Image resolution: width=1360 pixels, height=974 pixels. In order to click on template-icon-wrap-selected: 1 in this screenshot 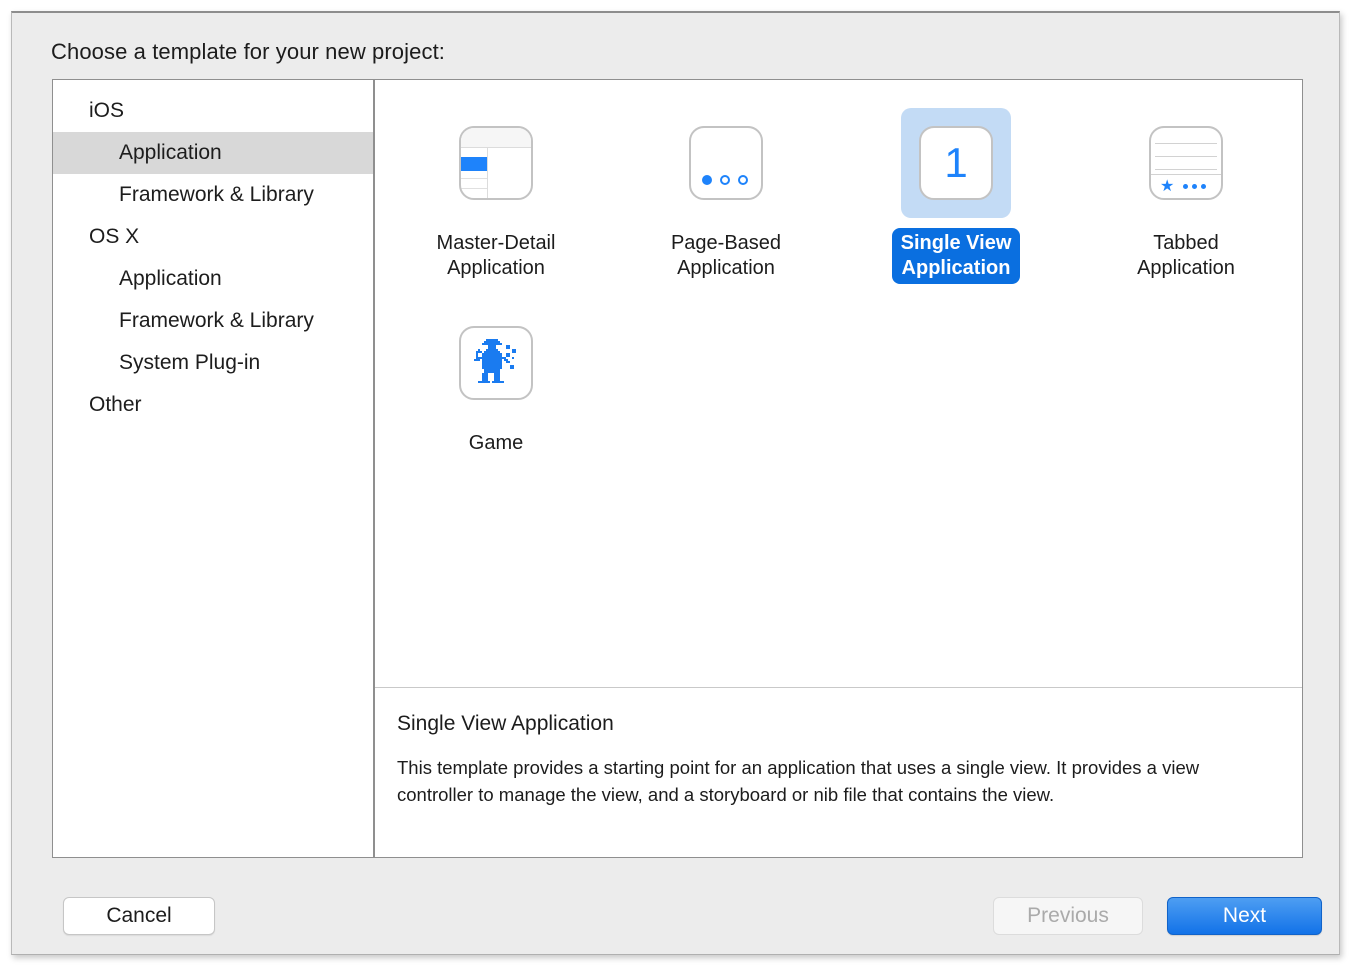, I will do `click(956, 163)`.